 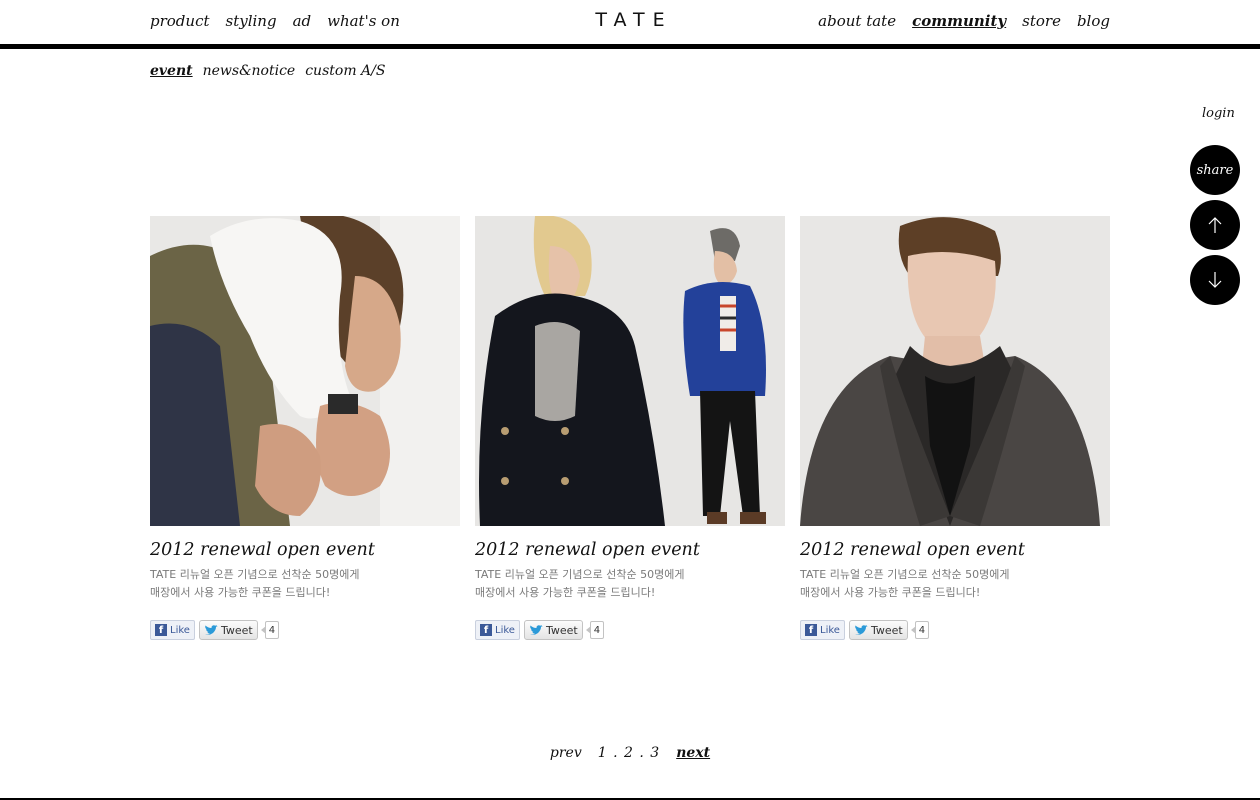 I want to click on nav-about-tate: about tate, so click(x=857, y=21).